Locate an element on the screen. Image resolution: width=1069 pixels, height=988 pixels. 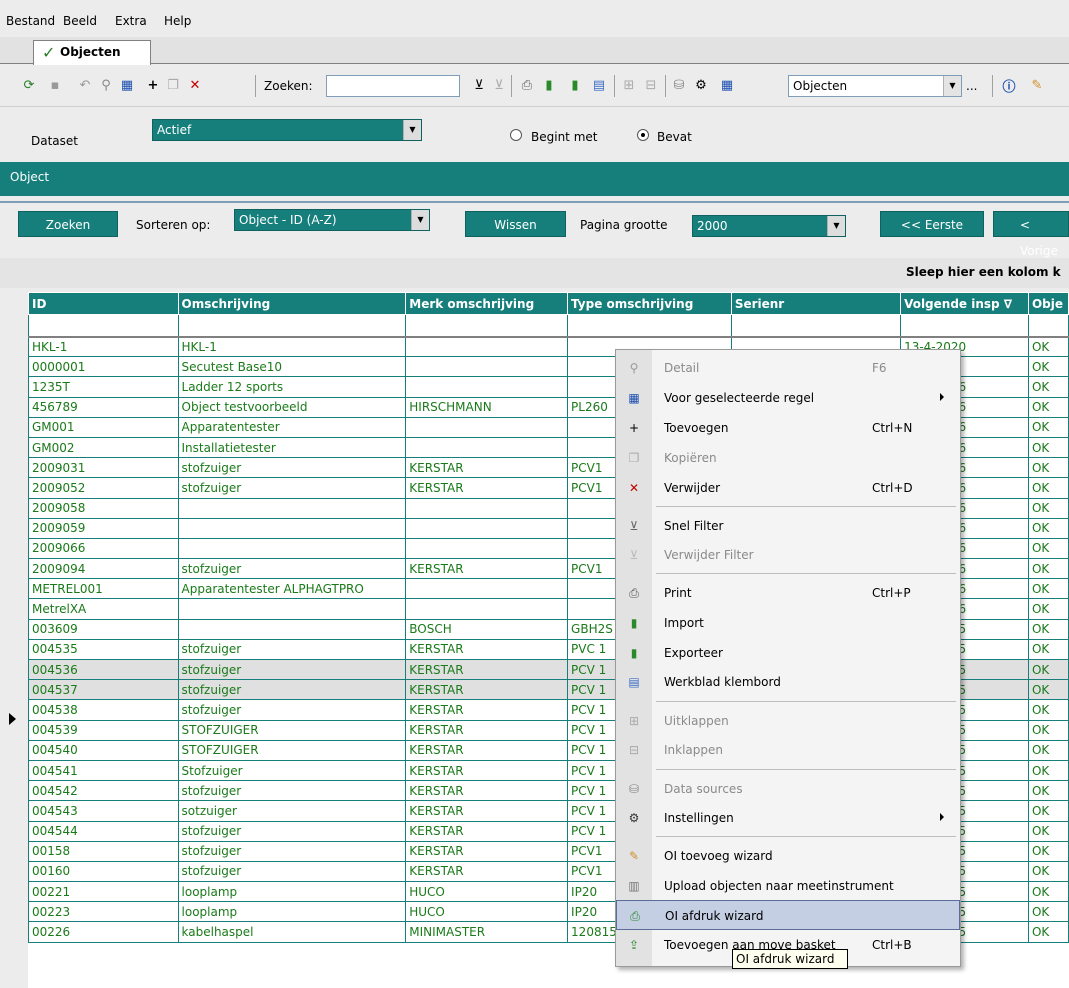
table-cell: 004536 is located at coordinates (103, 669).